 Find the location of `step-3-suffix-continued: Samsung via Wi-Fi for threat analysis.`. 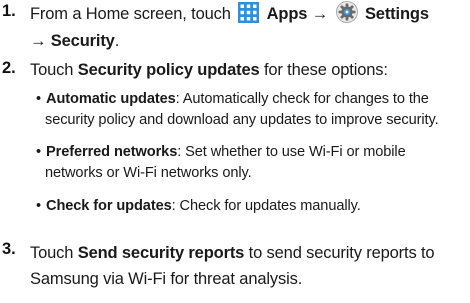

step-3-suffix-continued: Samsung via Wi-Fi for threat analysis. is located at coordinates (166, 279).